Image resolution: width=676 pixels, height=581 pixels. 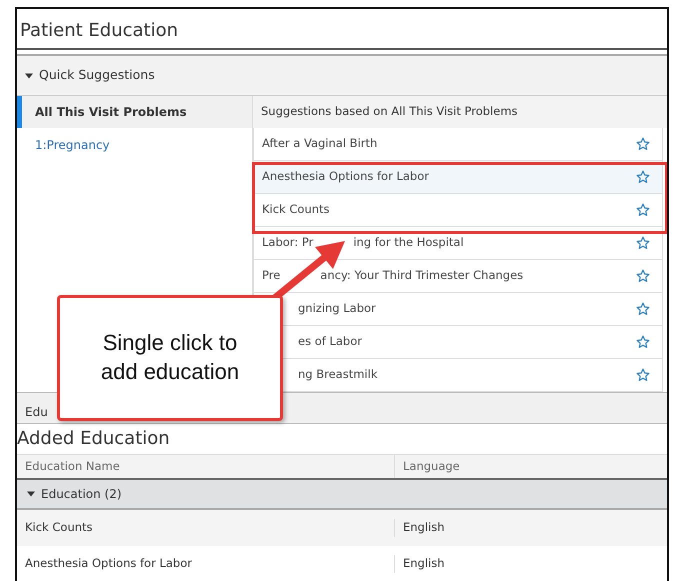 What do you see at coordinates (345, 177) in the screenshot?
I see `suggestion-text: Anesthesia Options for Labor` at bounding box center [345, 177].